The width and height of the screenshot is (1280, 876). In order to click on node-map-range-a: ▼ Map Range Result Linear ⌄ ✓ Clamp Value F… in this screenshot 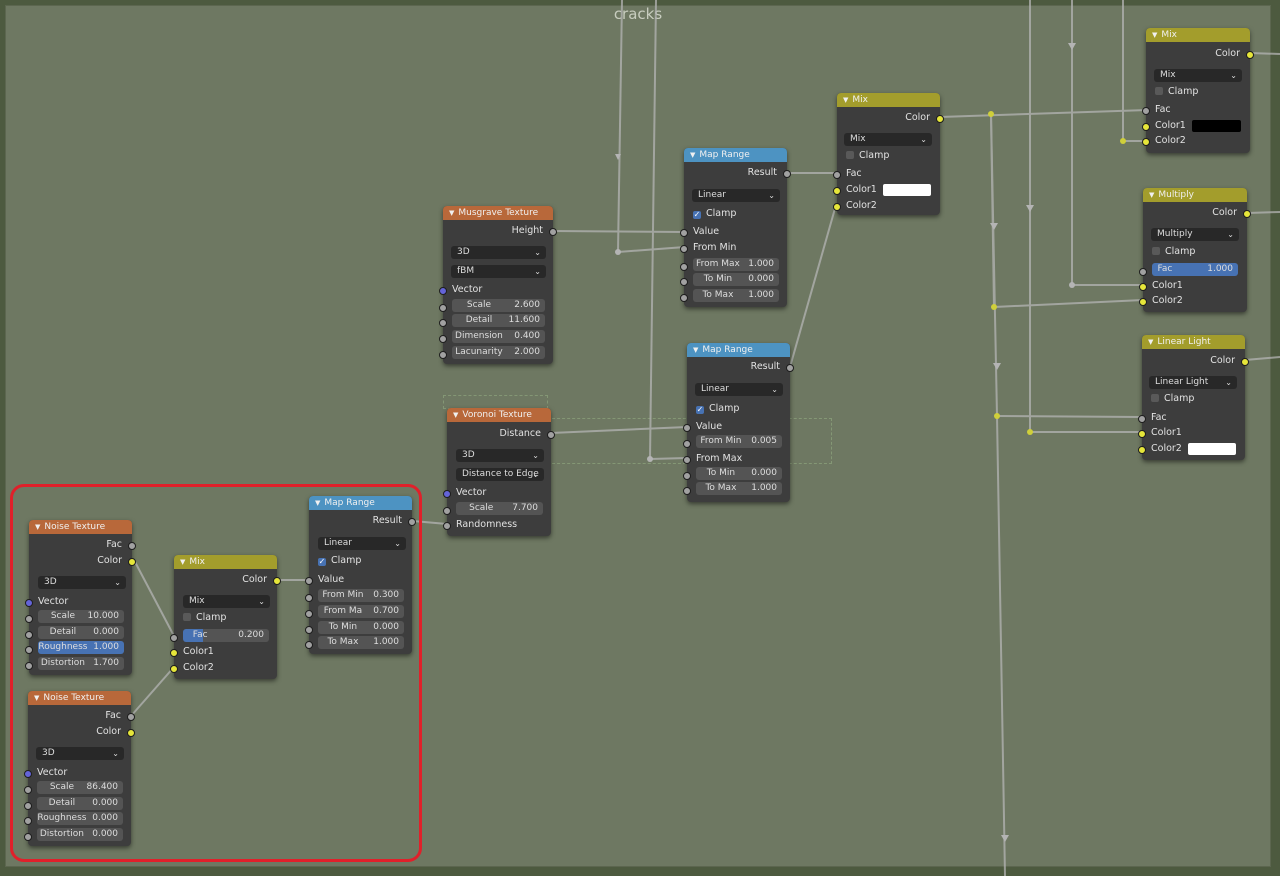, I will do `click(735, 227)`.